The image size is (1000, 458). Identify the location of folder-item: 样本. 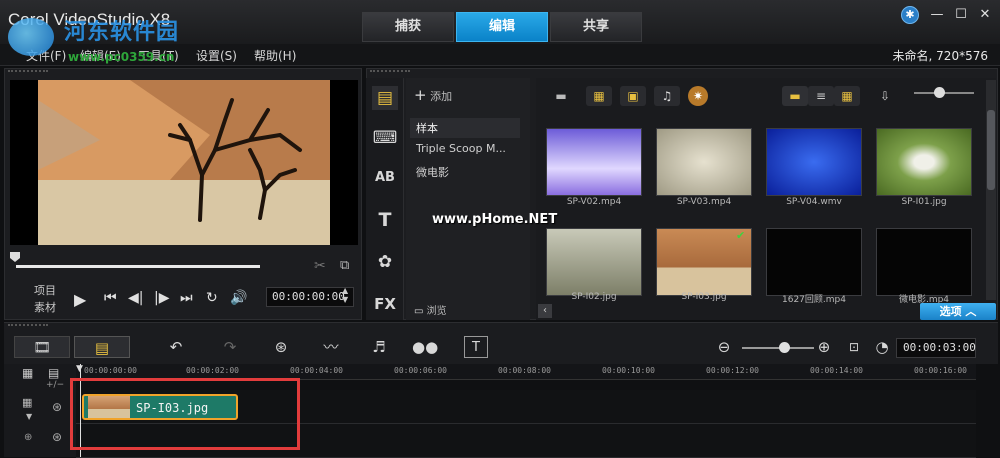
(465, 128).